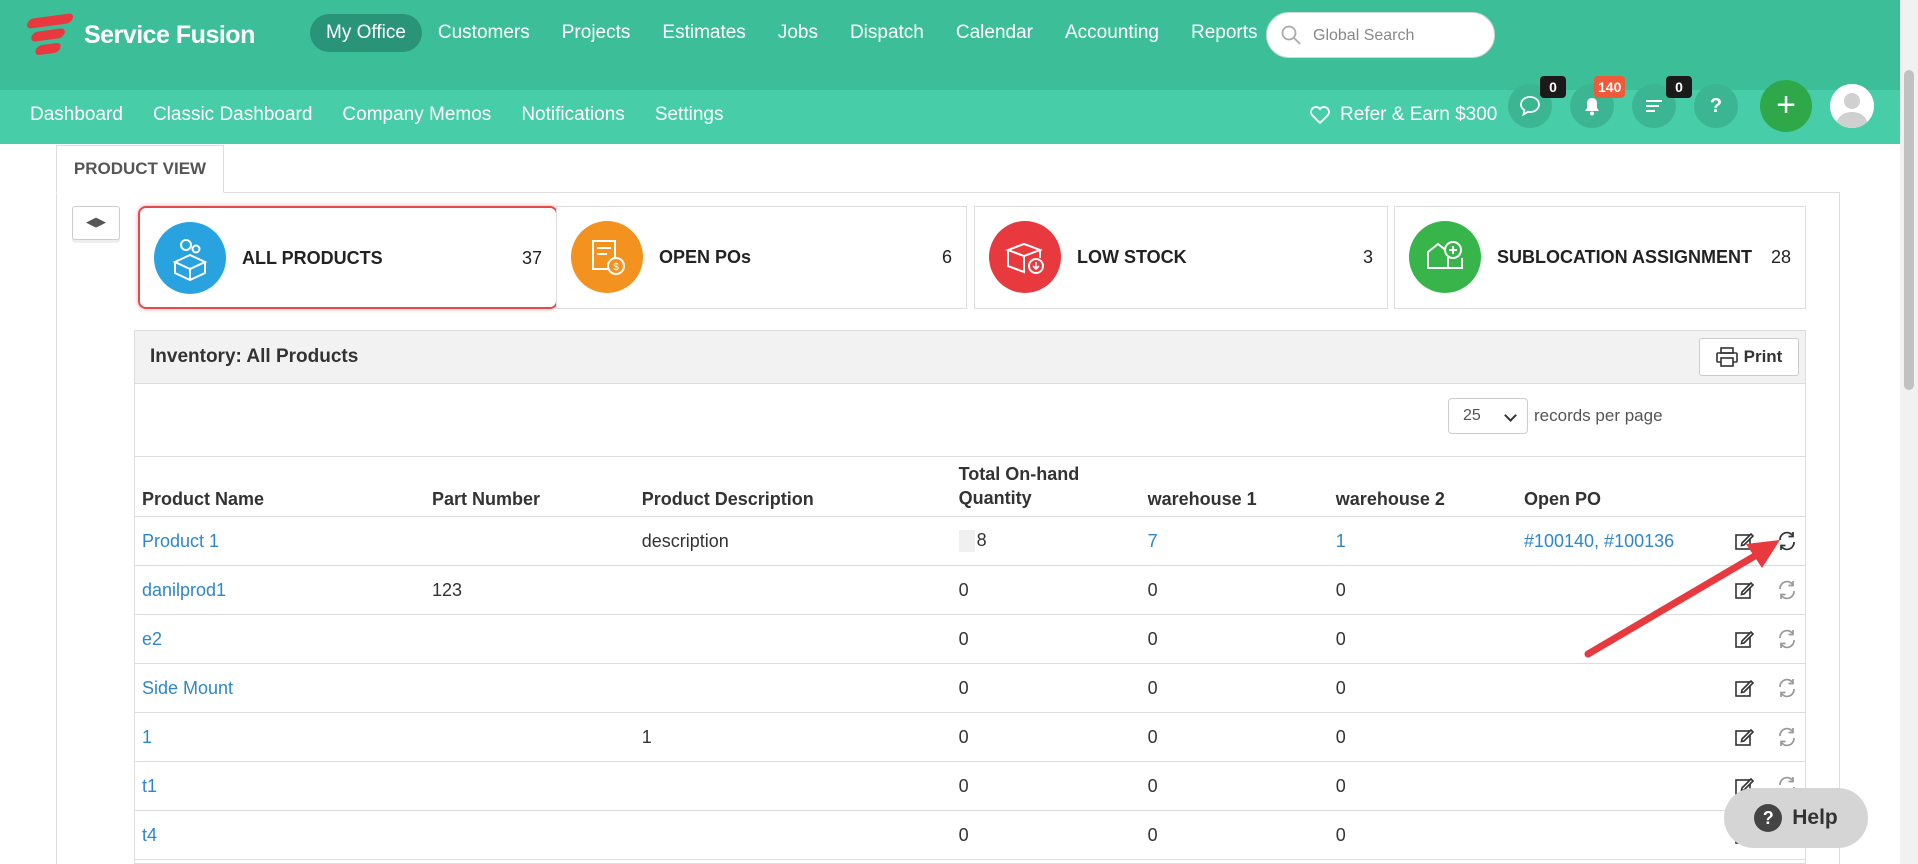 This screenshot has width=1918, height=864. I want to click on product-name-link: danilprod1, so click(279, 590).